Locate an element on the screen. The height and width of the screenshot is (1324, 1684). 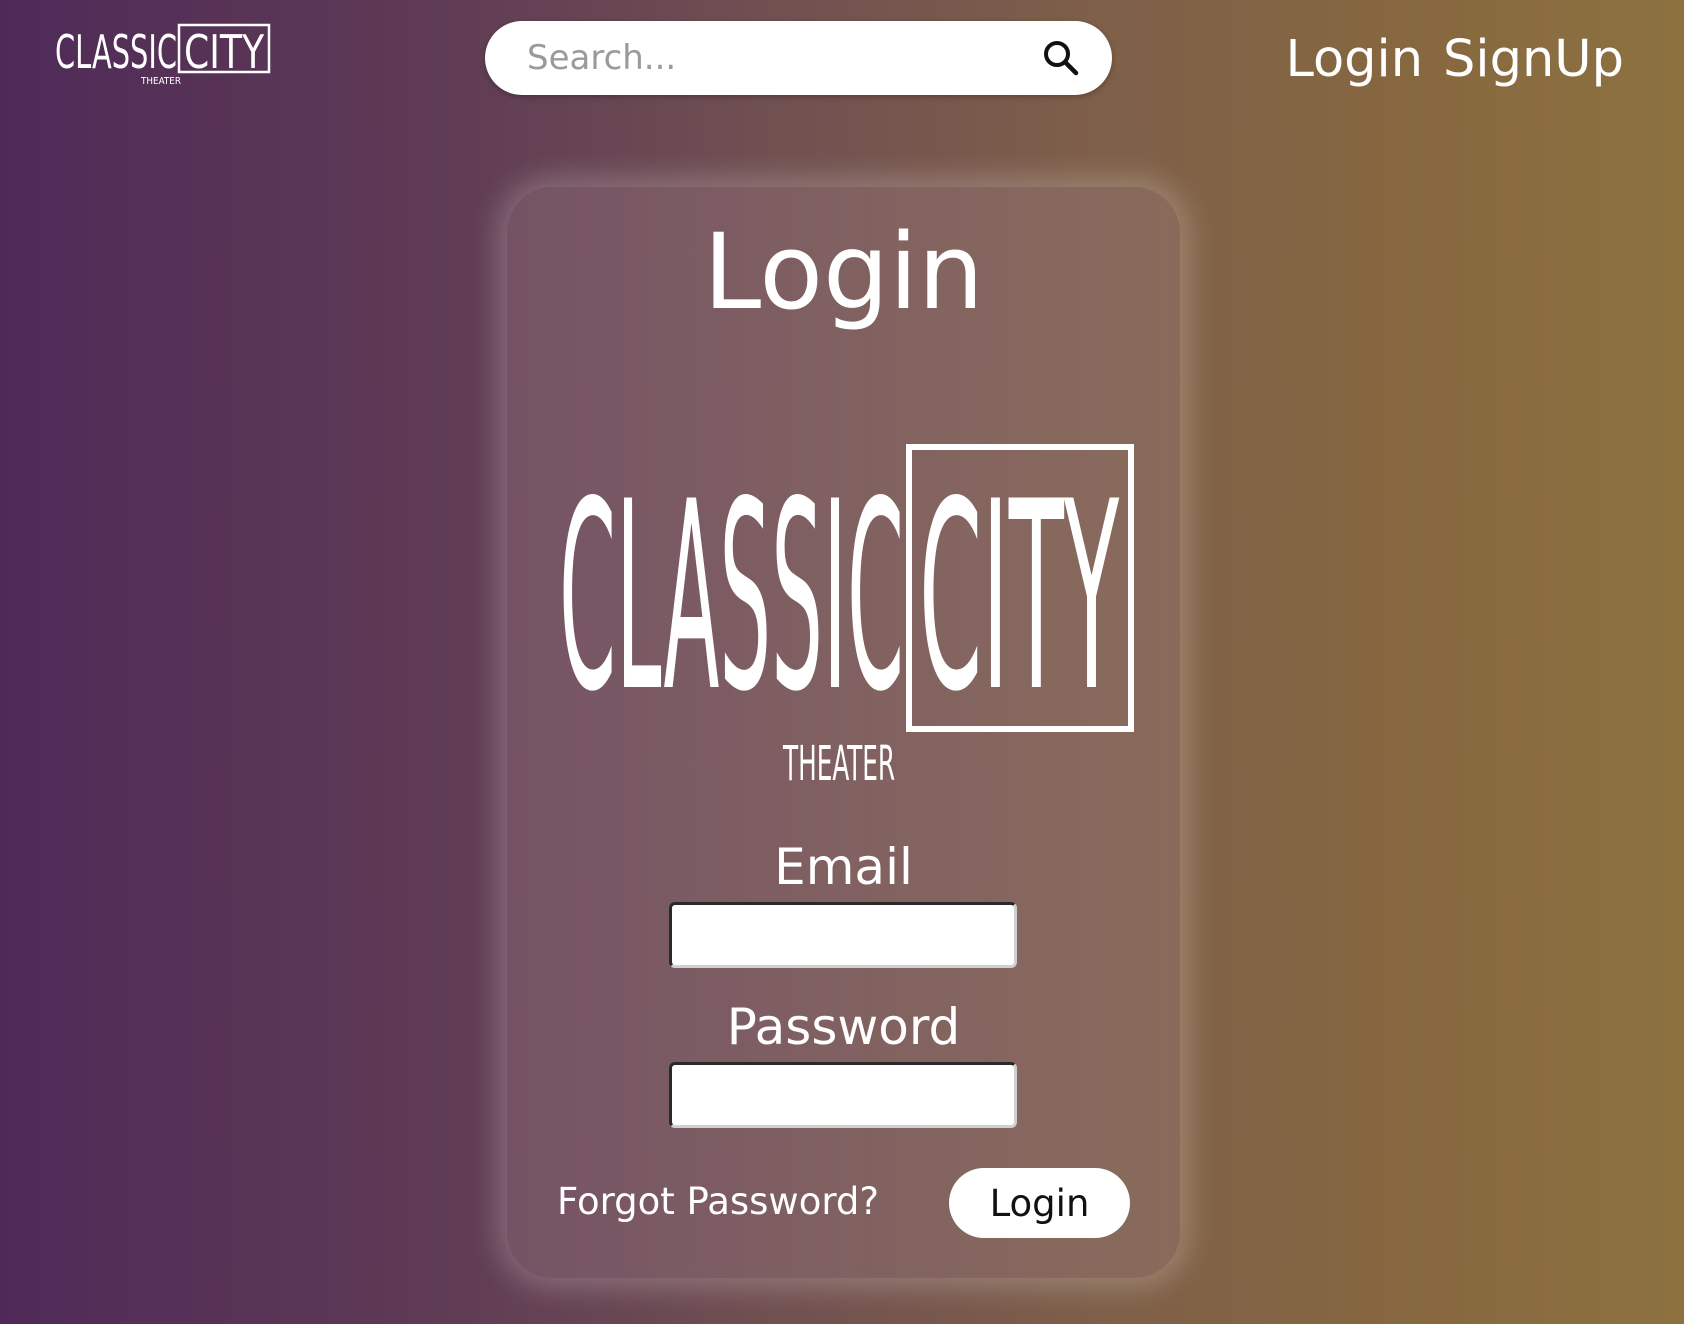
nav-signup-link: SignUp is located at coordinates (1533, 60).